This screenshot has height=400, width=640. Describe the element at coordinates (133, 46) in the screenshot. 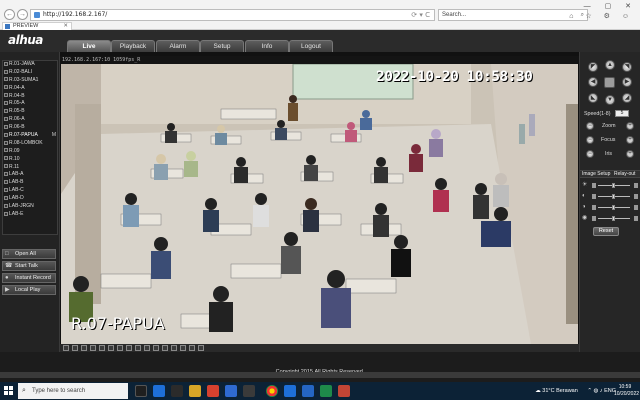

I see `tab-playback: Playback` at that location.